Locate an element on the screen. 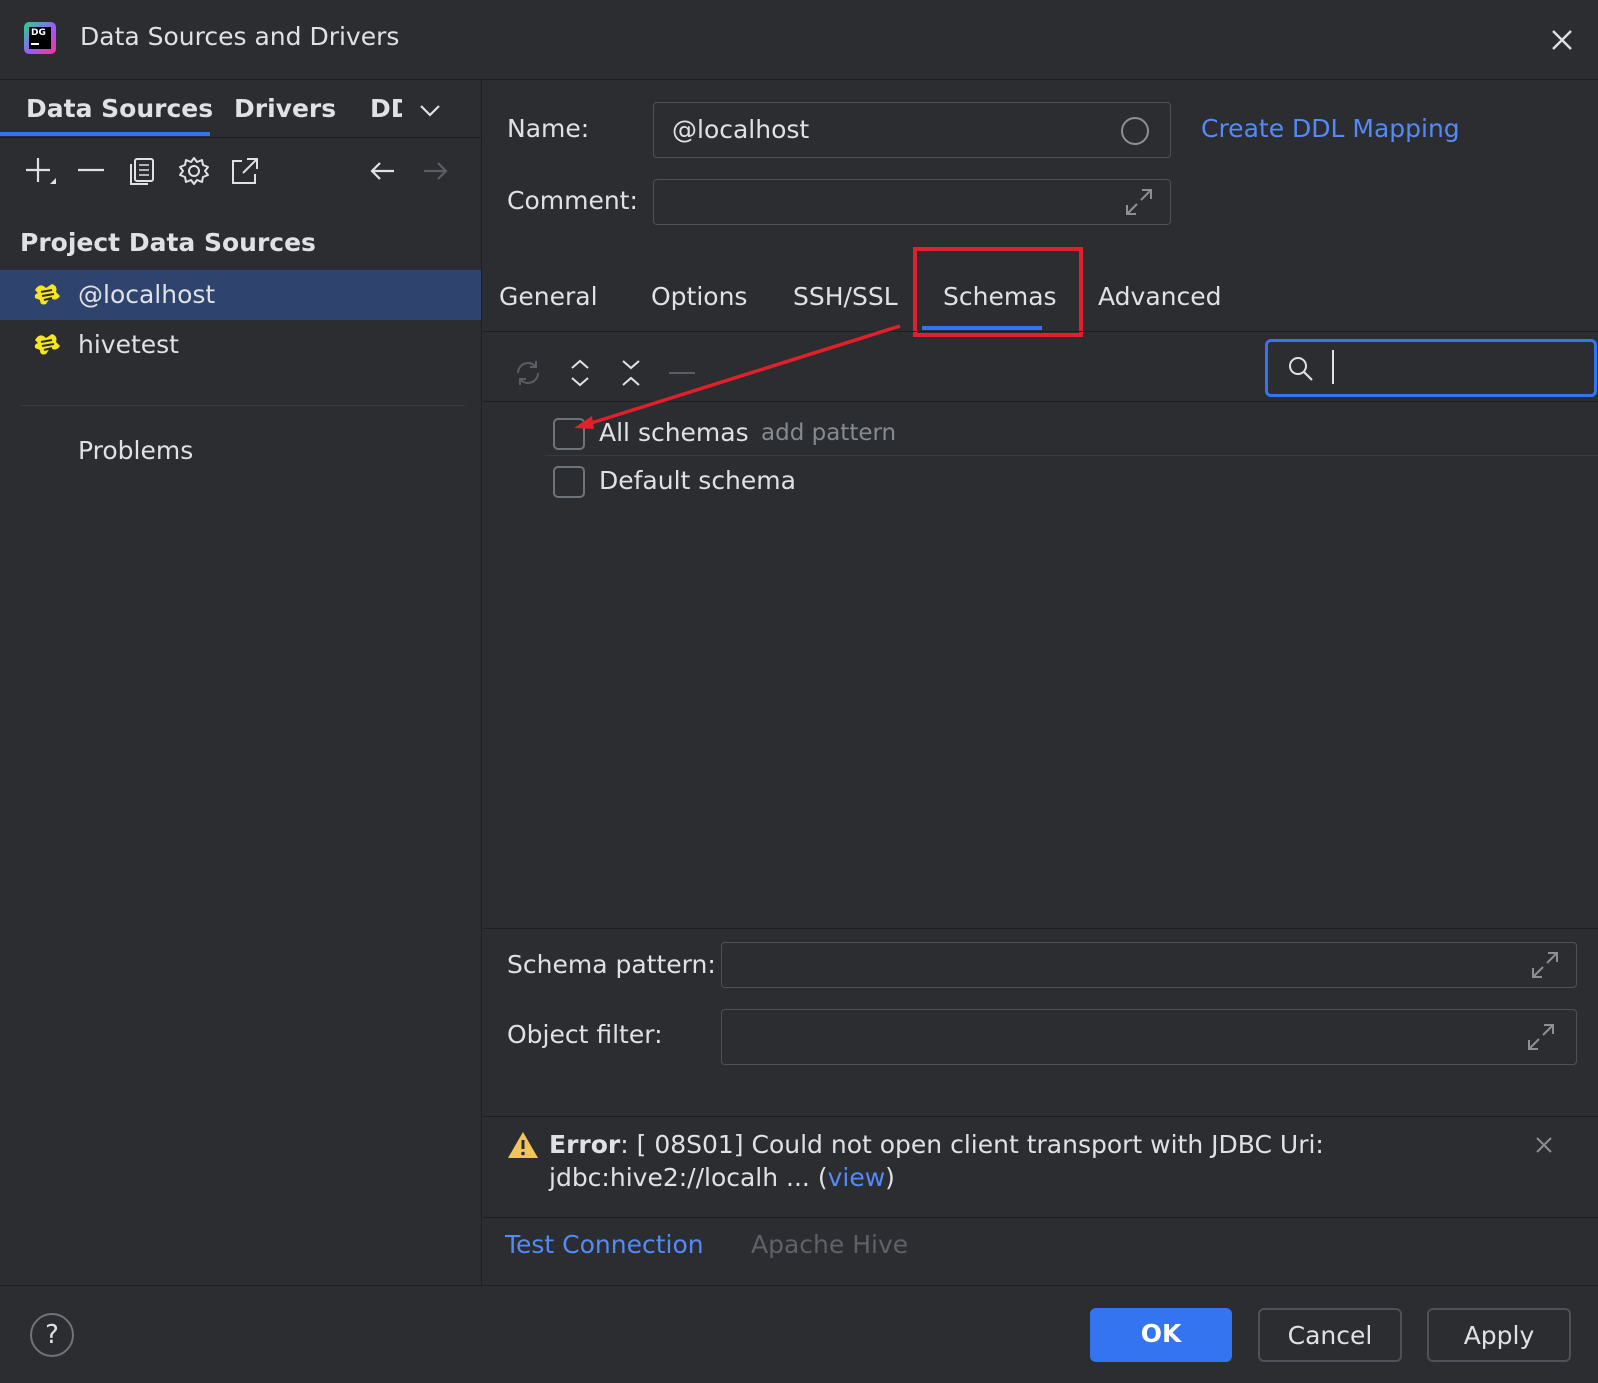  all-schemas-checkbox is located at coordinates (569, 434).